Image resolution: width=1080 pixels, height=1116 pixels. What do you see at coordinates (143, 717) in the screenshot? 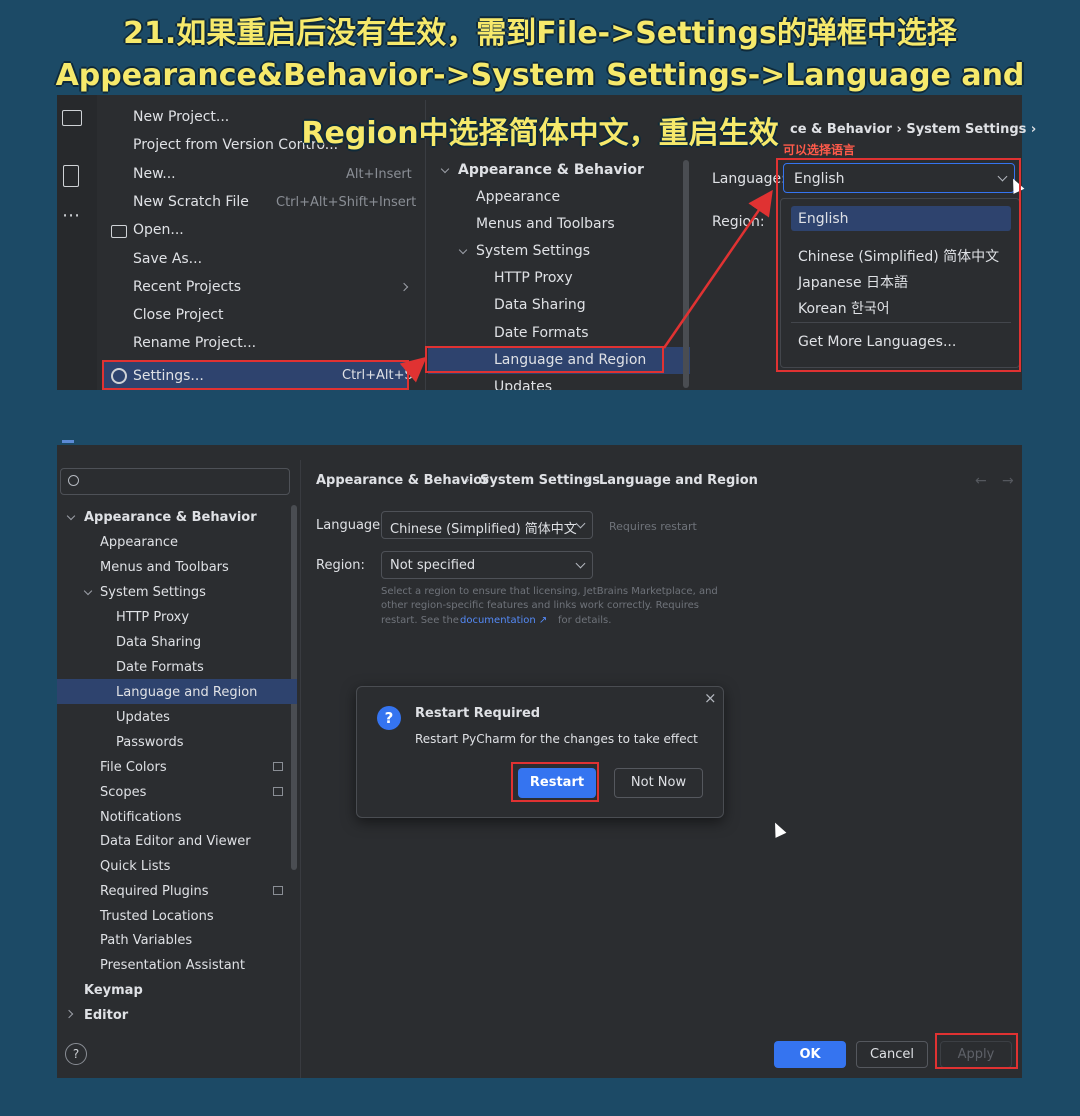
I see `sidebar-item-updates: Updates` at bounding box center [143, 717].